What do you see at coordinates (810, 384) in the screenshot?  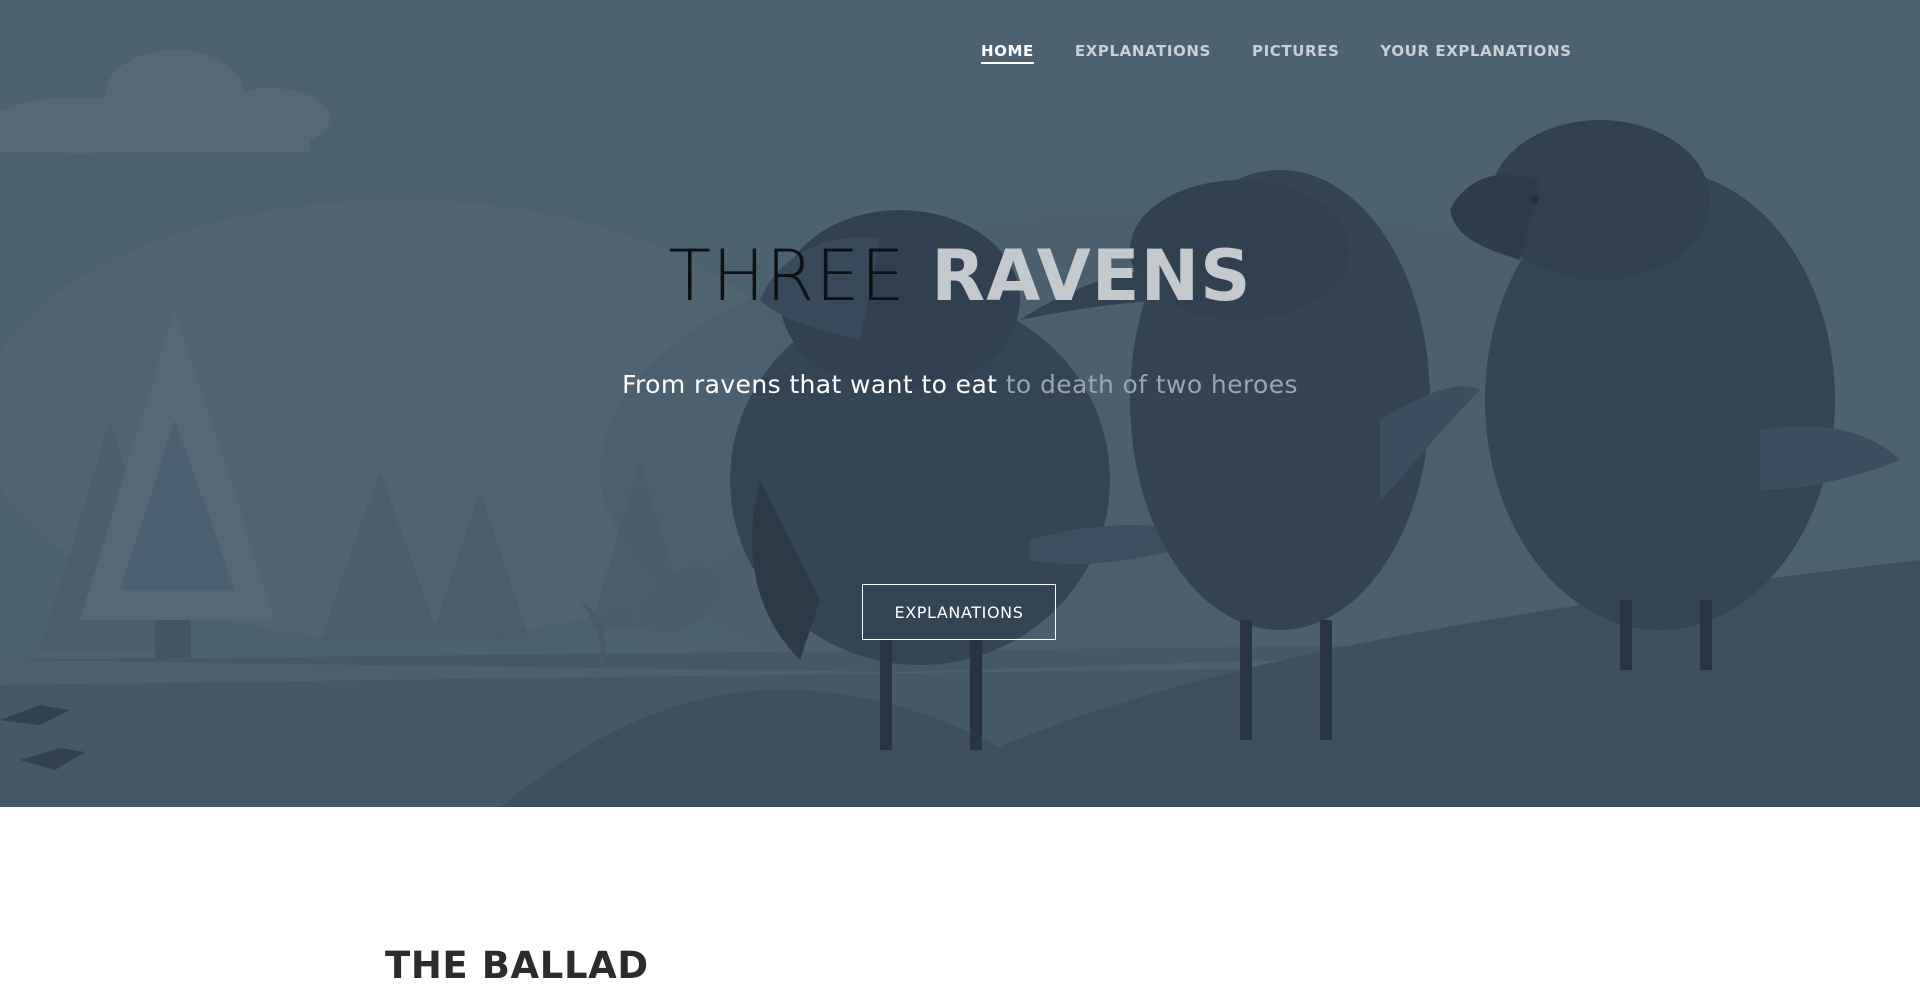 I see `hero-subtitle-highlight: From ravens that want to eat` at bounding box center [810, 384].